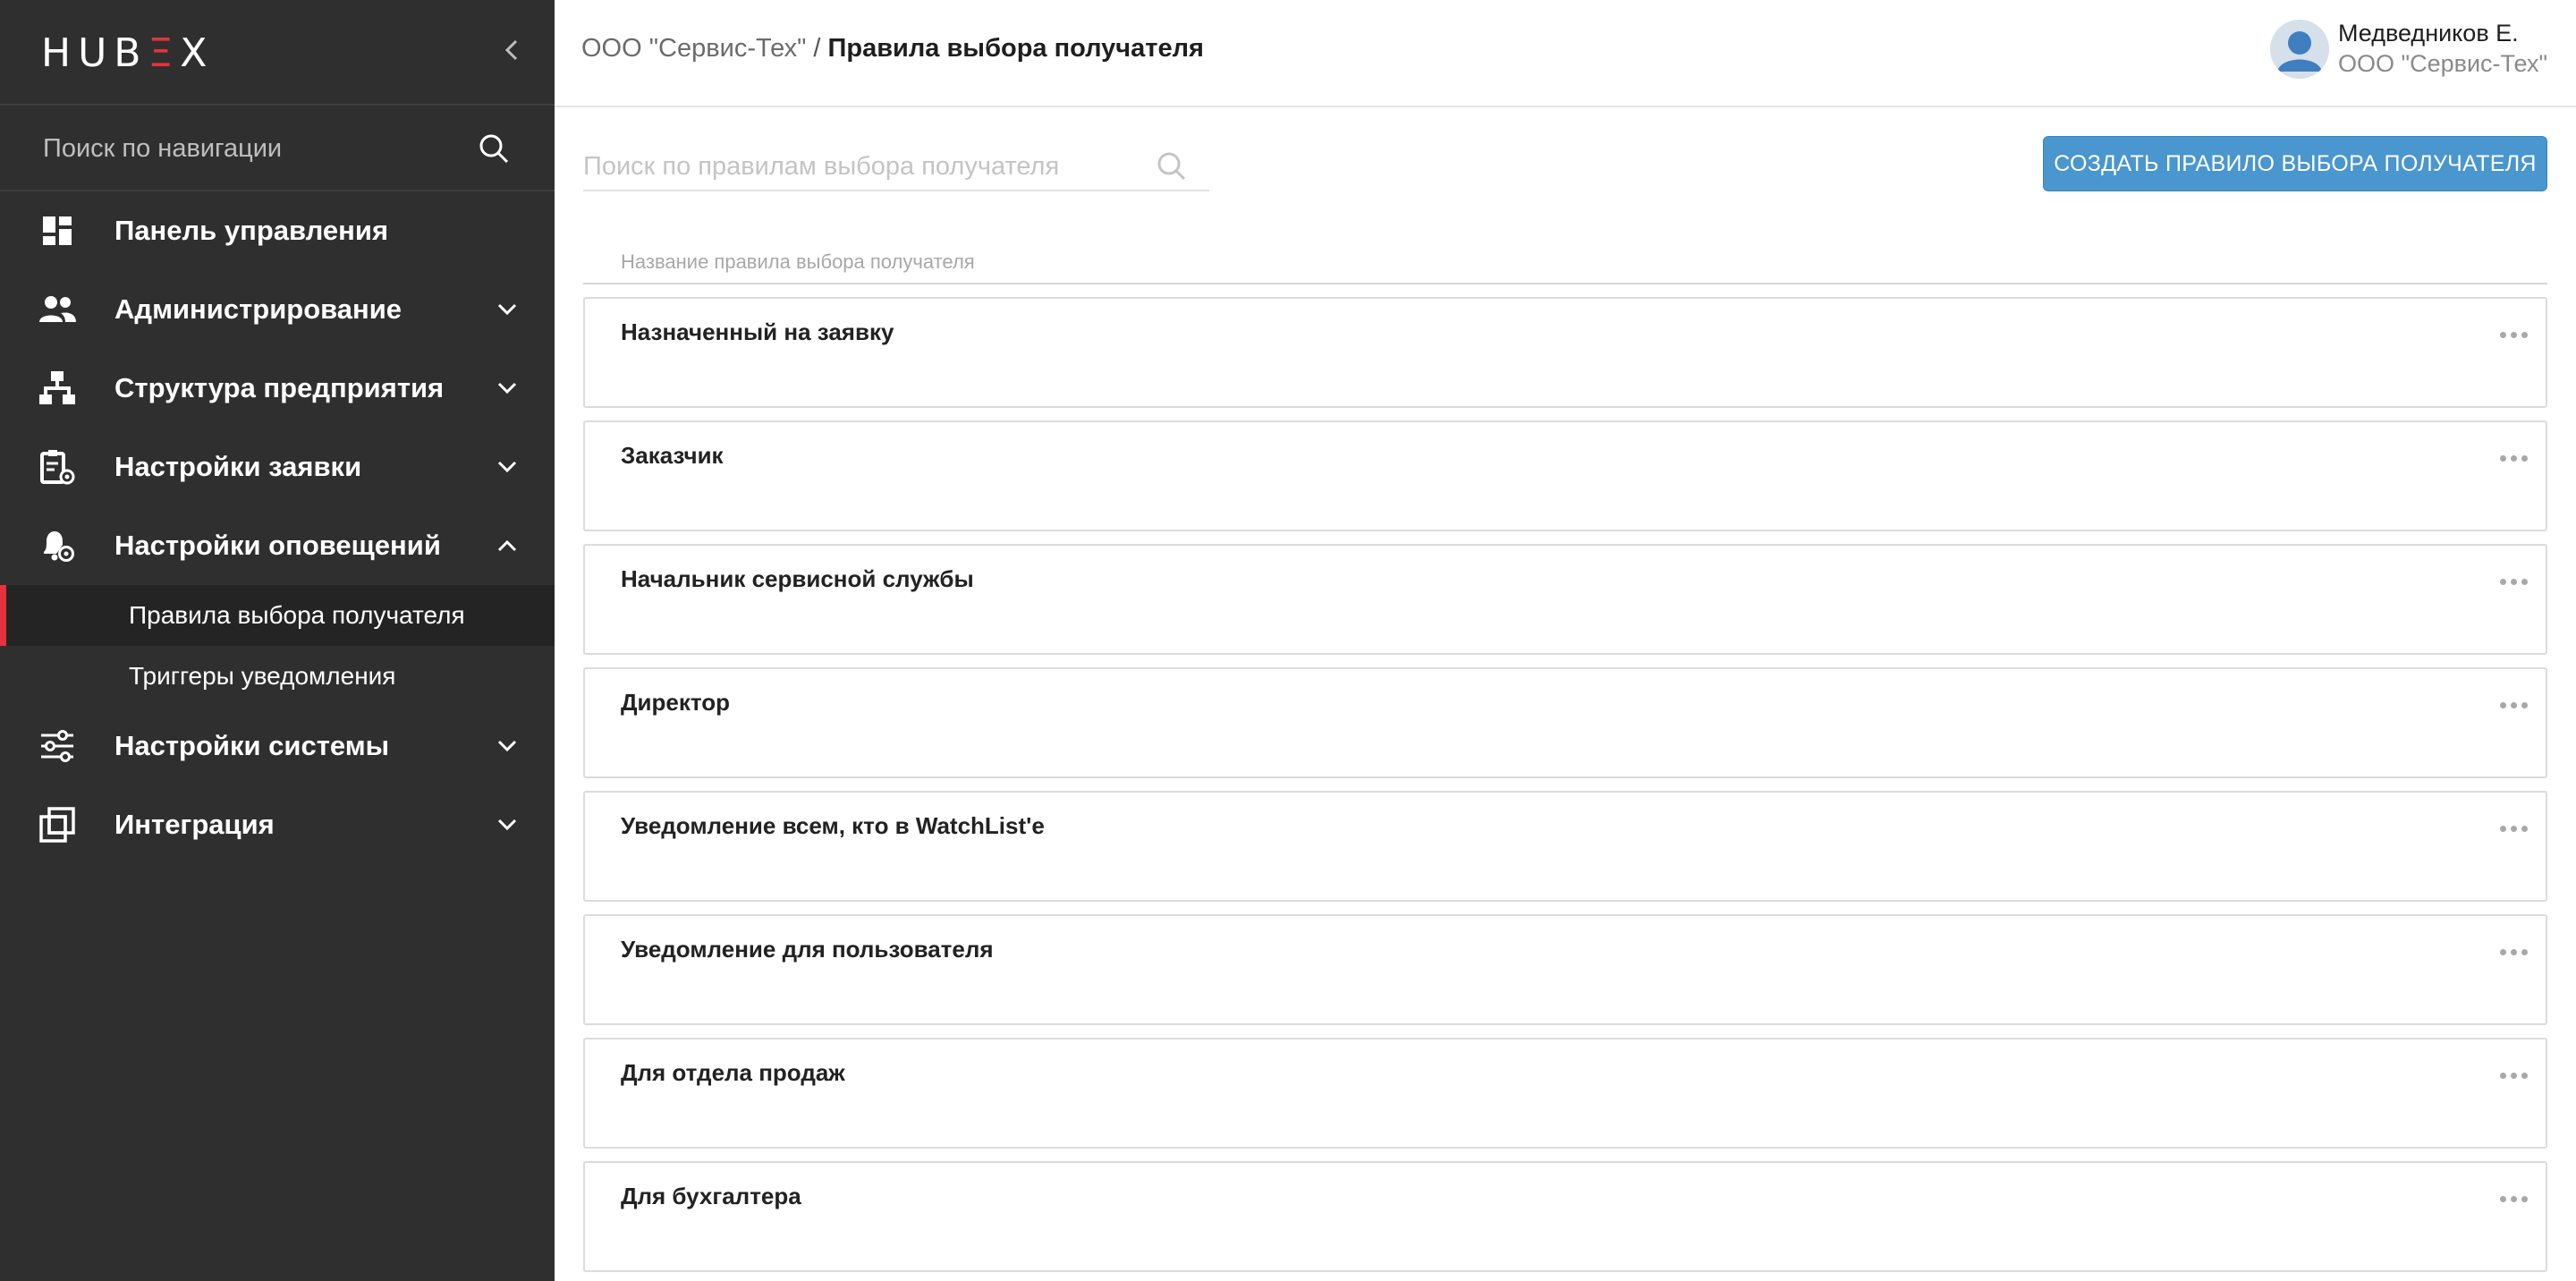 This screenshot has width=2576, height=1281. Describe the element at coordinates (1565, 352) in the screenshot. I see `rule-row: Назначенный на заявку` at that location.